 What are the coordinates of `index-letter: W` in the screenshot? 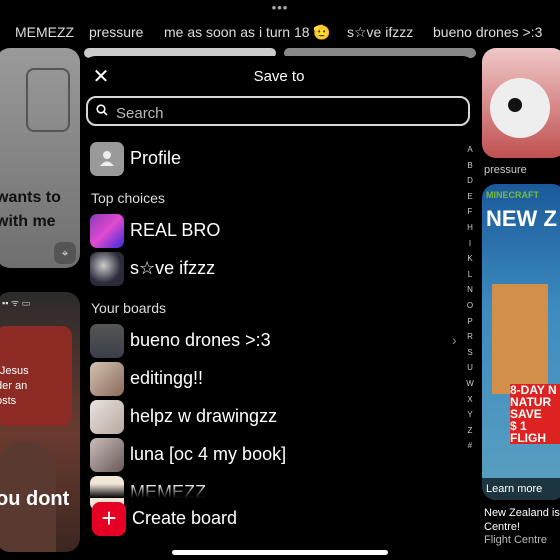 It's located at (470, 384).